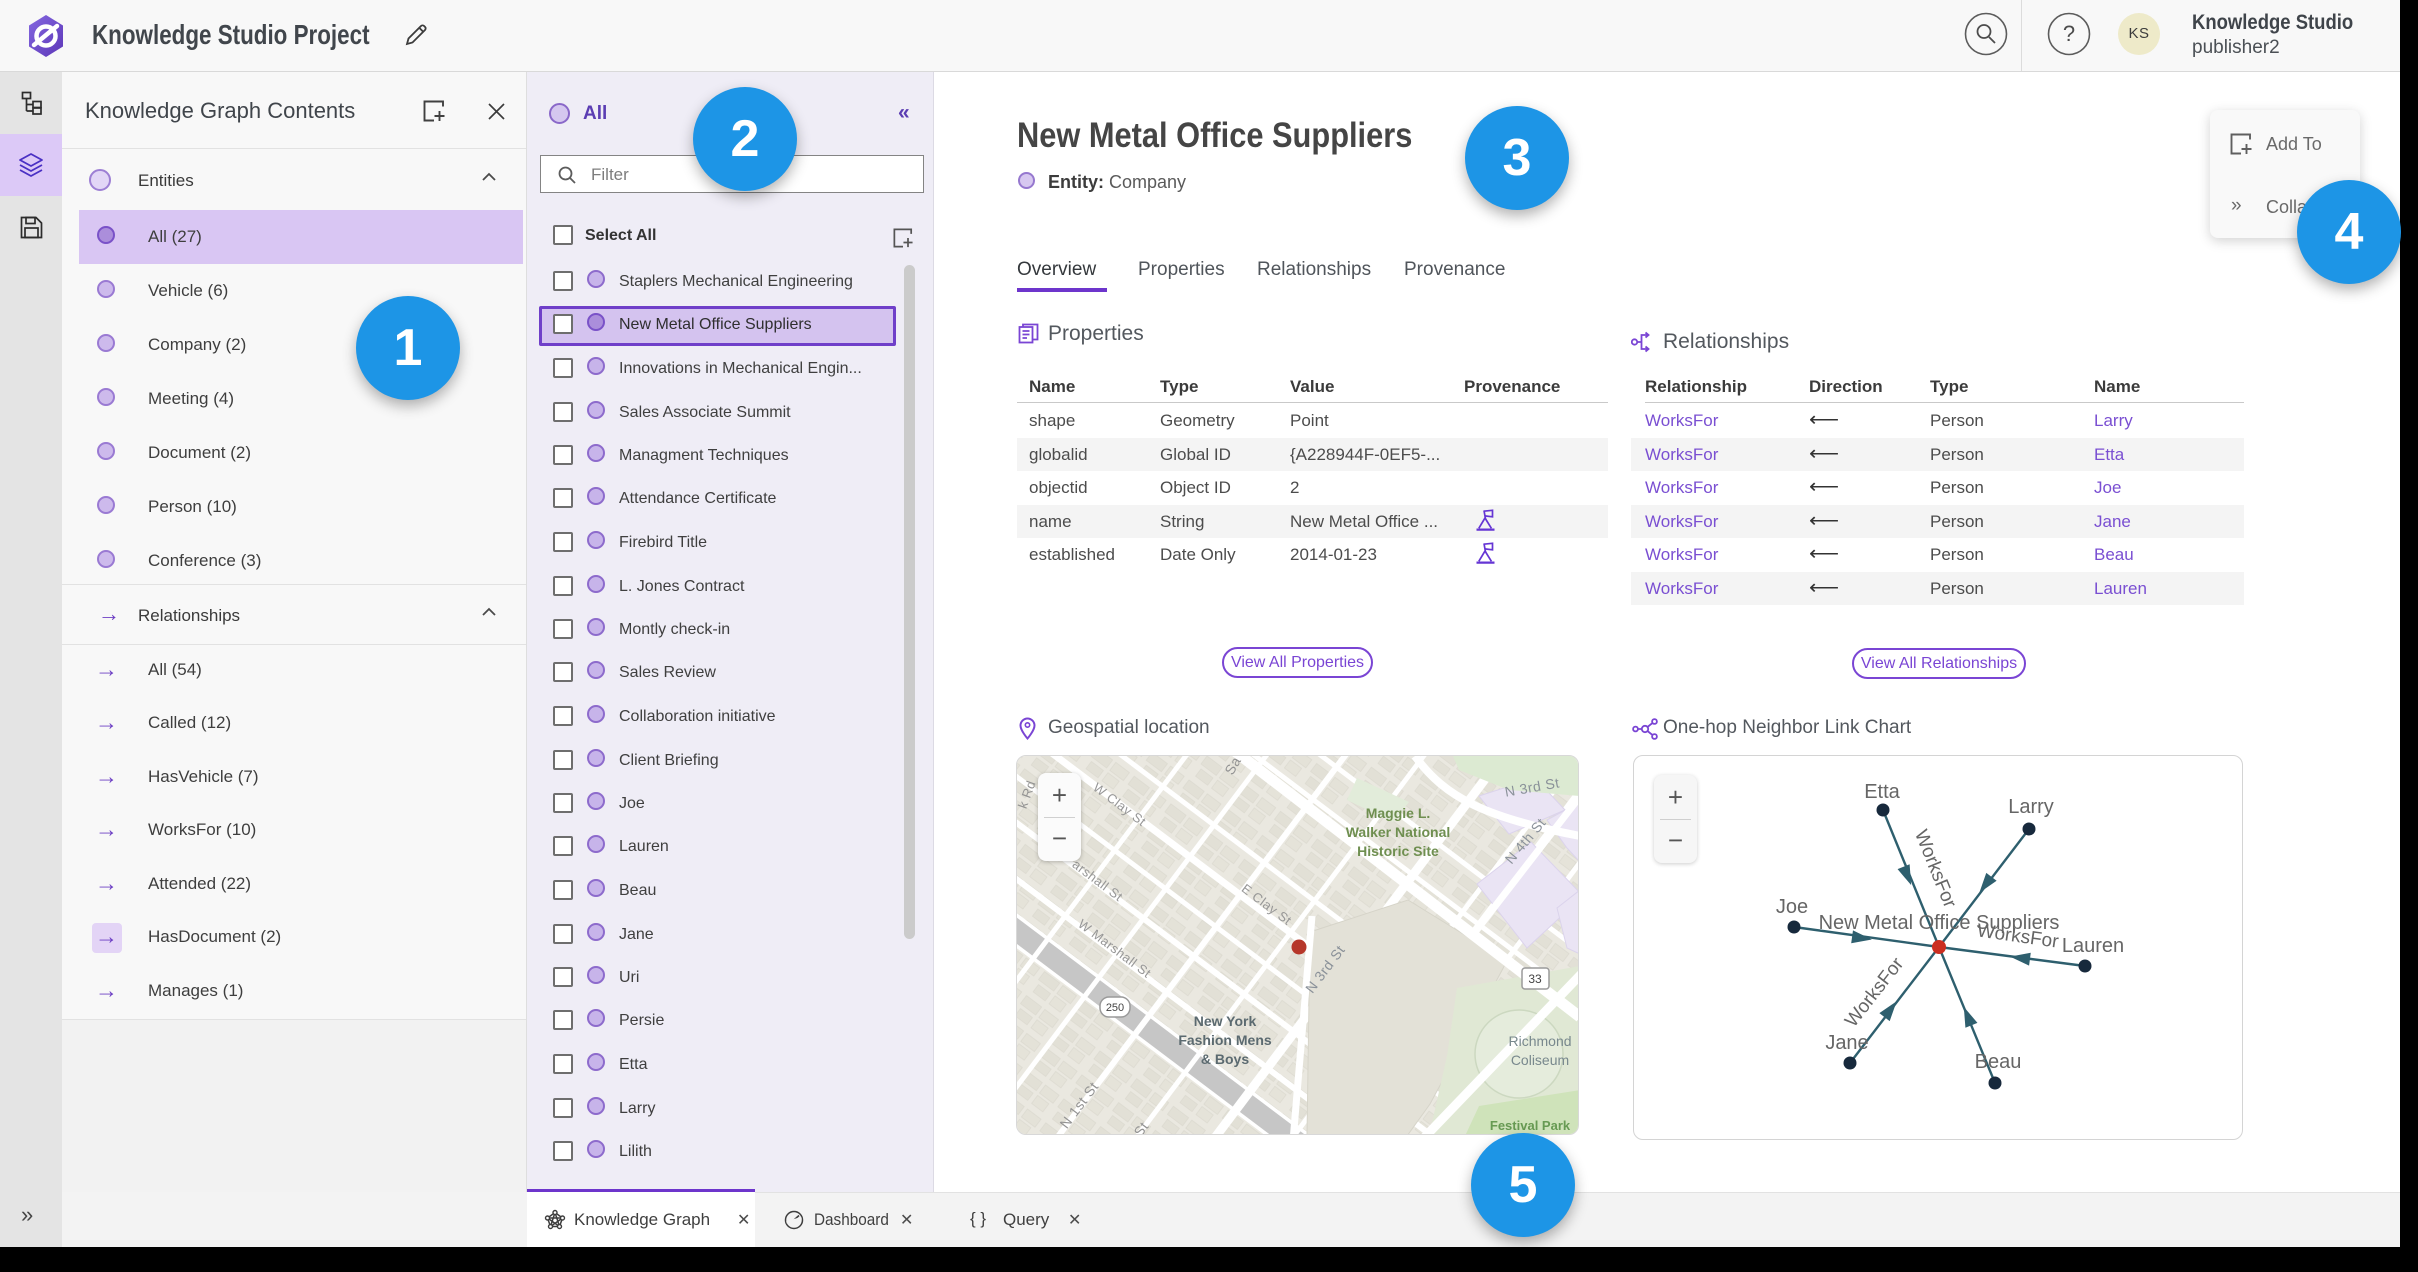  Describe the element at coordinates (1535, 979) in the screenshot. I see `svg-text: 33` at that location.